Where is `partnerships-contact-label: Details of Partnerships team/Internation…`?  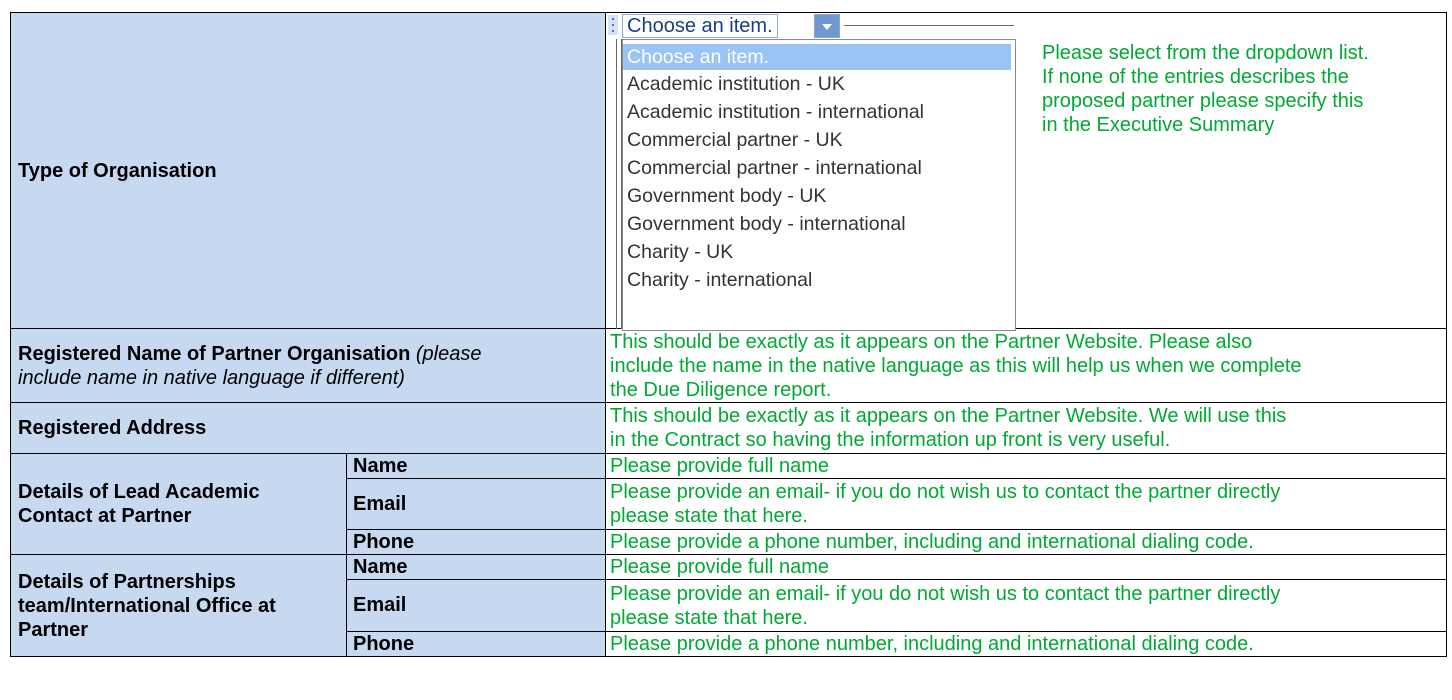 partnerships-contact-label: Details of Partnerships team/Internation… is located at coordinates (178, 605).